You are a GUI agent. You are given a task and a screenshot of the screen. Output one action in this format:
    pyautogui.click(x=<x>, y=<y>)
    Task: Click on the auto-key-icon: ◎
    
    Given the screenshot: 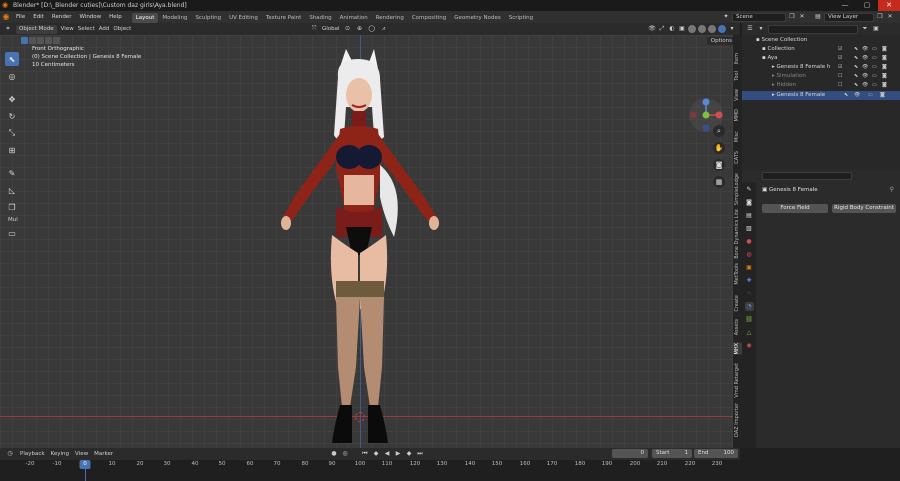 What is the action you would take?
    pyautogui.click(x=345, y=454)
    